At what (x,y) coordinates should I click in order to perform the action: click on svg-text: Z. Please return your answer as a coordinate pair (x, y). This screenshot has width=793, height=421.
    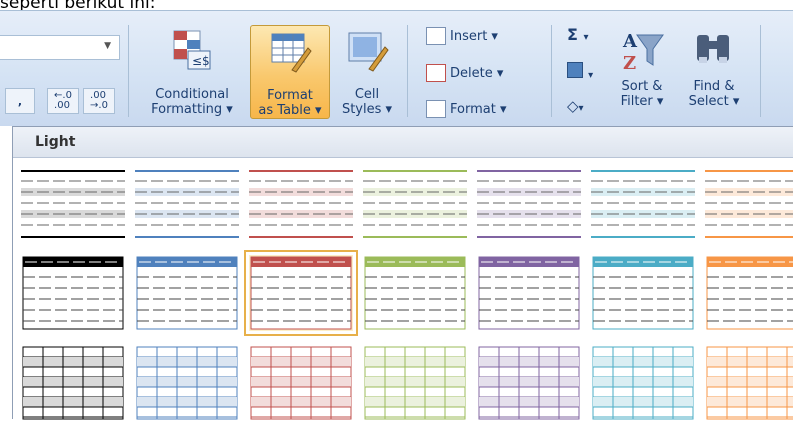
    Looking at the image, I should click on (629, 63).